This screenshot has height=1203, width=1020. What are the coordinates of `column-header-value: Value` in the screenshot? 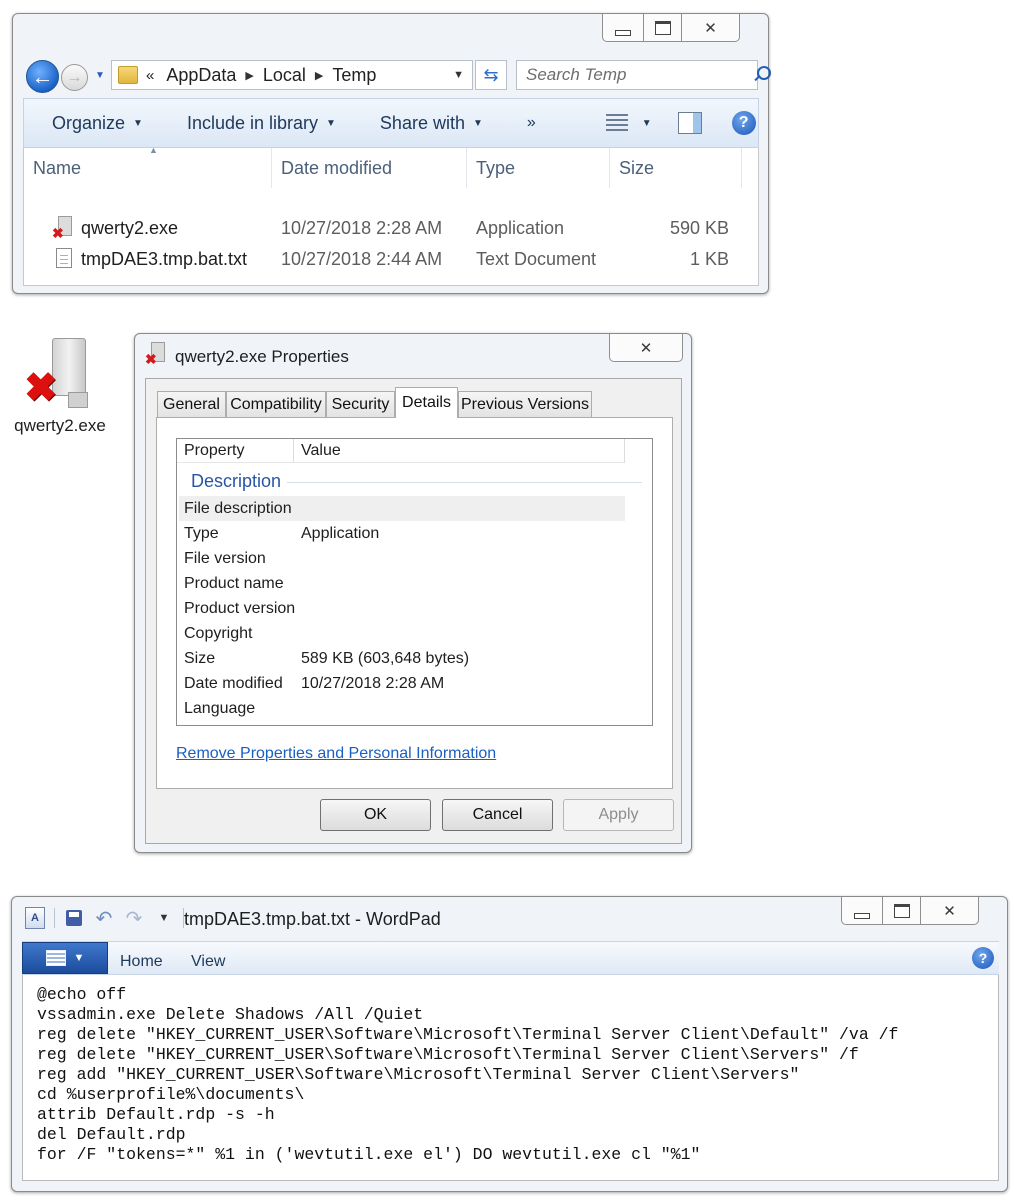 It's located at (459, 451).